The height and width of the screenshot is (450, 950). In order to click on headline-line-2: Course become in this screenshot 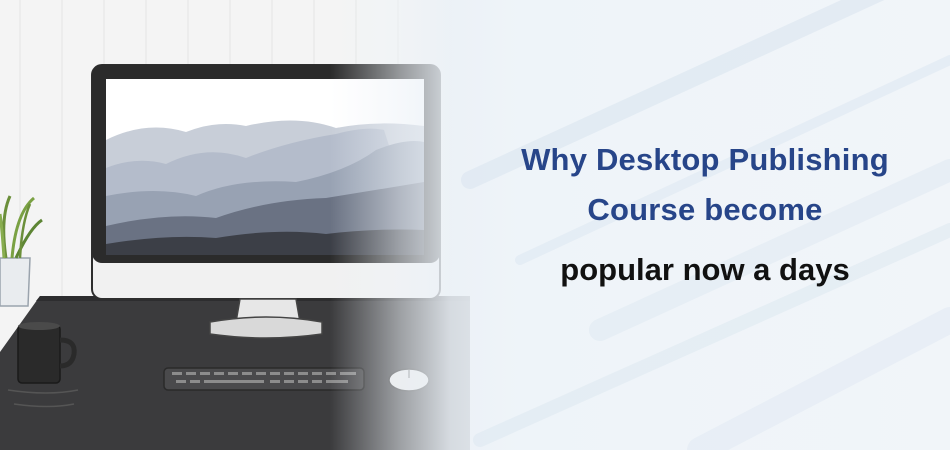, I will do `click(705, 209)`.